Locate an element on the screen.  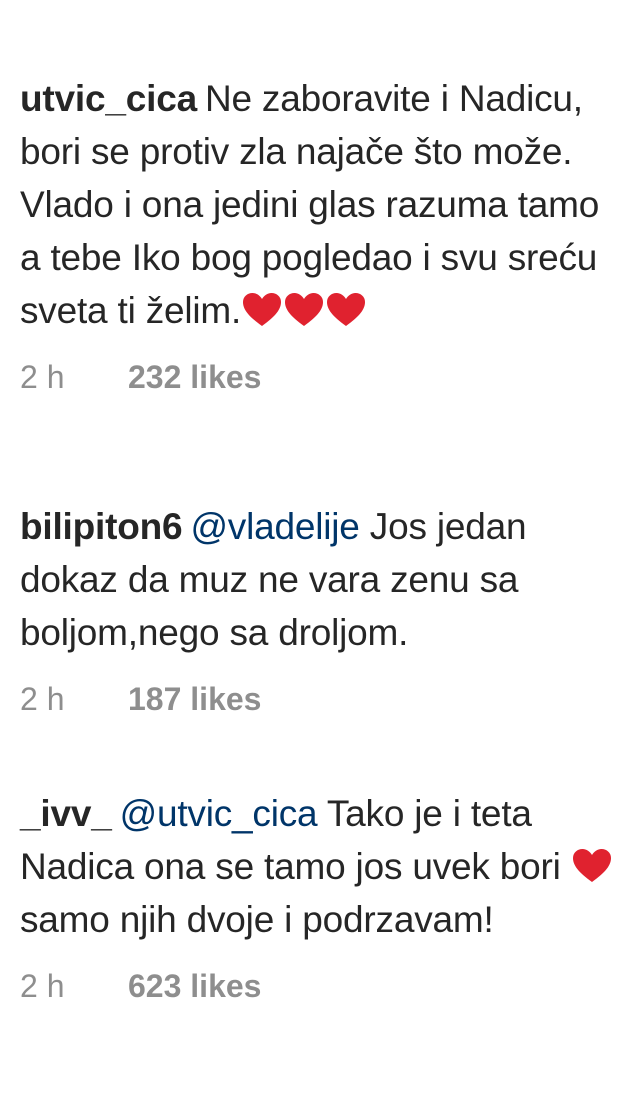
comment-likes: 623 likes is located at coordinates (194, 986).